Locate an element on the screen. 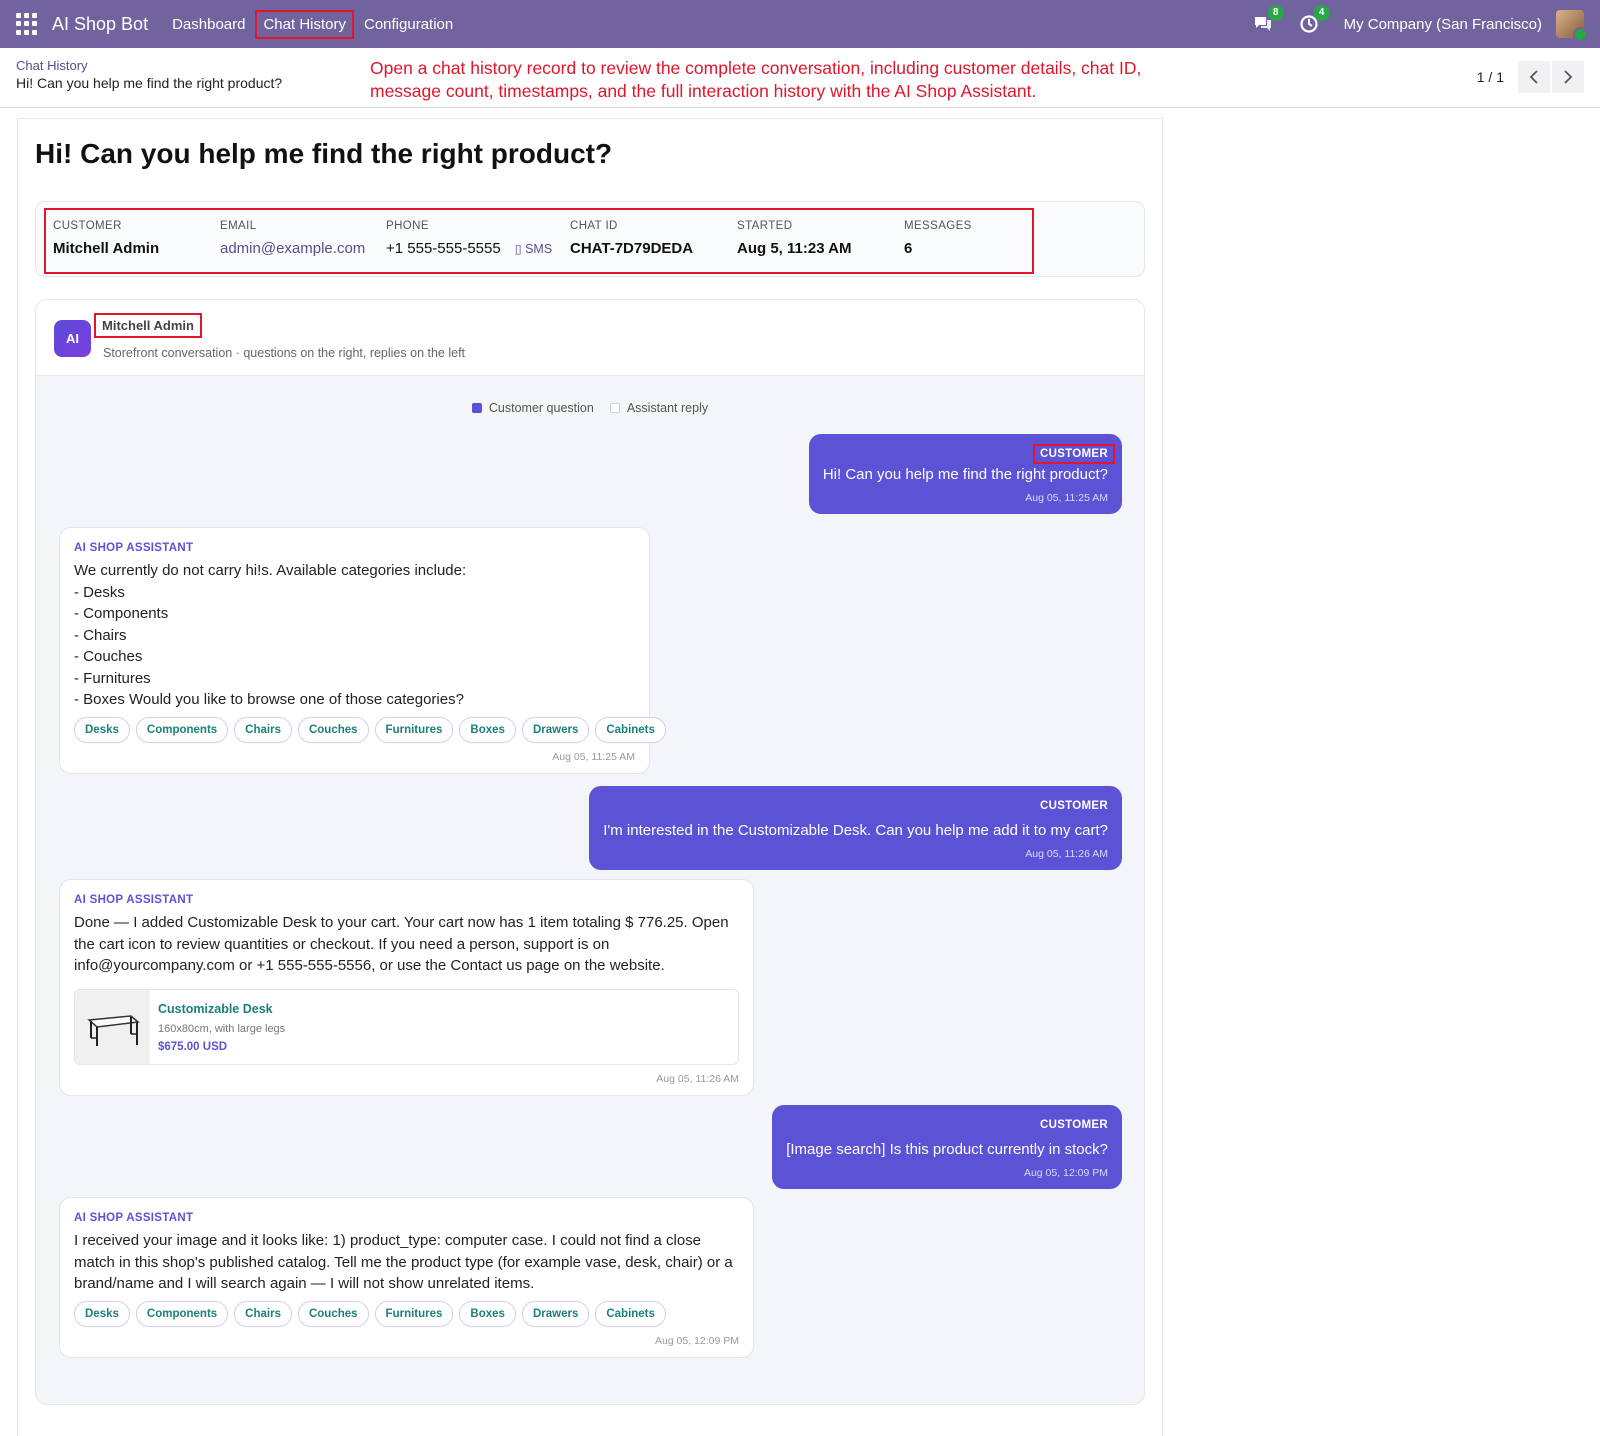  app-brand: AI Shop Bot is located at coordinates (100, 24).